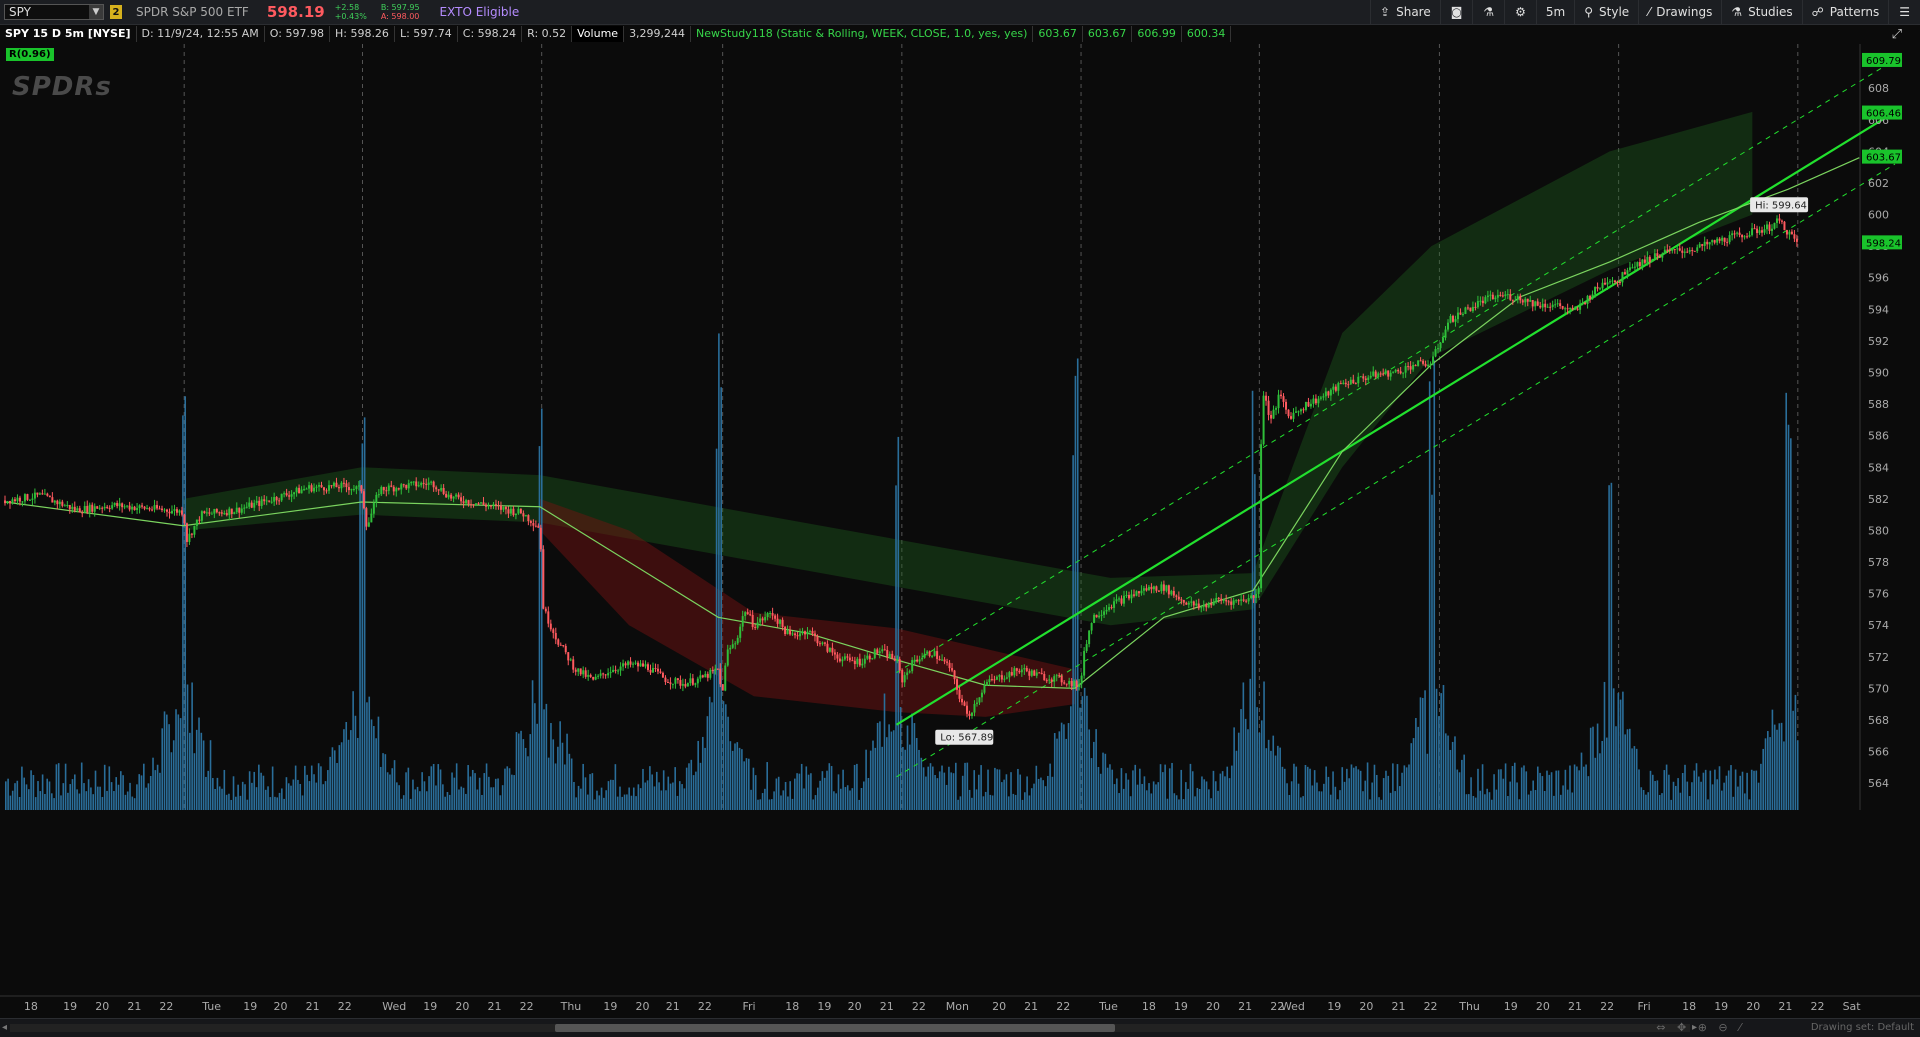  I want to click on exto-eligible-link: EXTO Eligible, so click(480, 12).